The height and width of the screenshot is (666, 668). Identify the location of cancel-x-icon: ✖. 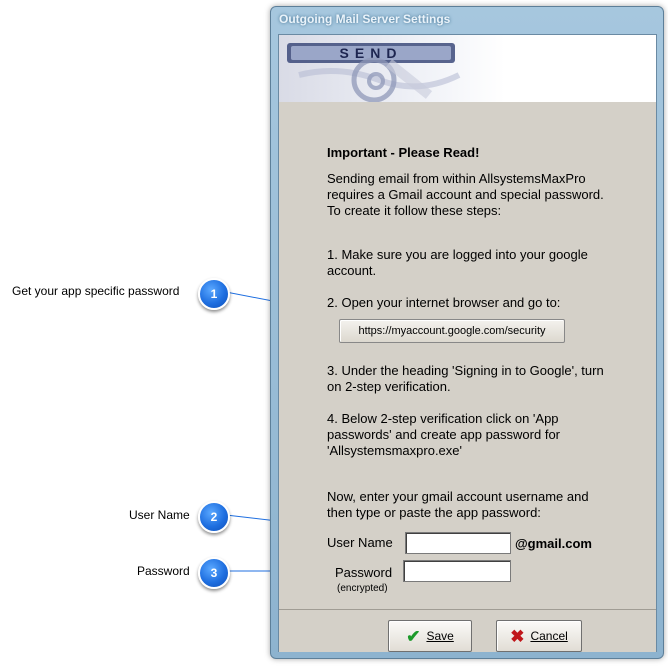
(517, 636).